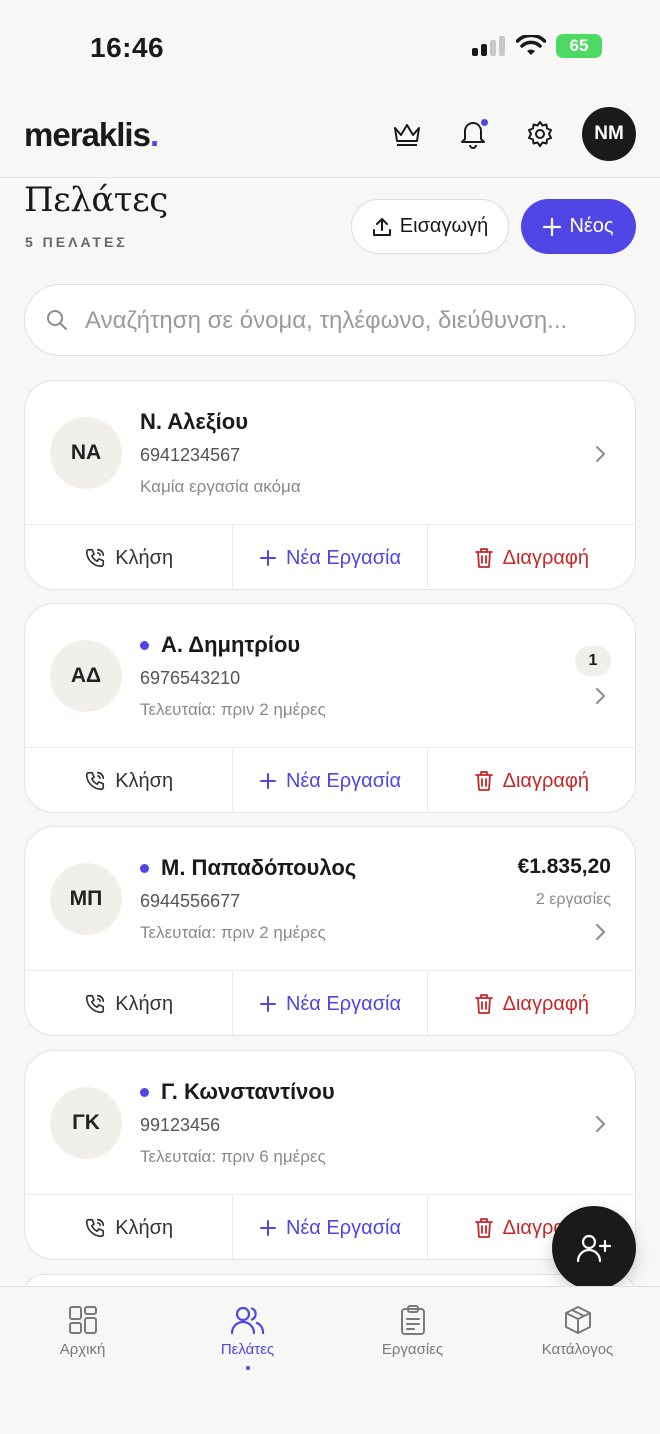  What do you see at coordinates (381, 226) in the screenshot?
I see `upload-icon` at bounding box center [381, 226].